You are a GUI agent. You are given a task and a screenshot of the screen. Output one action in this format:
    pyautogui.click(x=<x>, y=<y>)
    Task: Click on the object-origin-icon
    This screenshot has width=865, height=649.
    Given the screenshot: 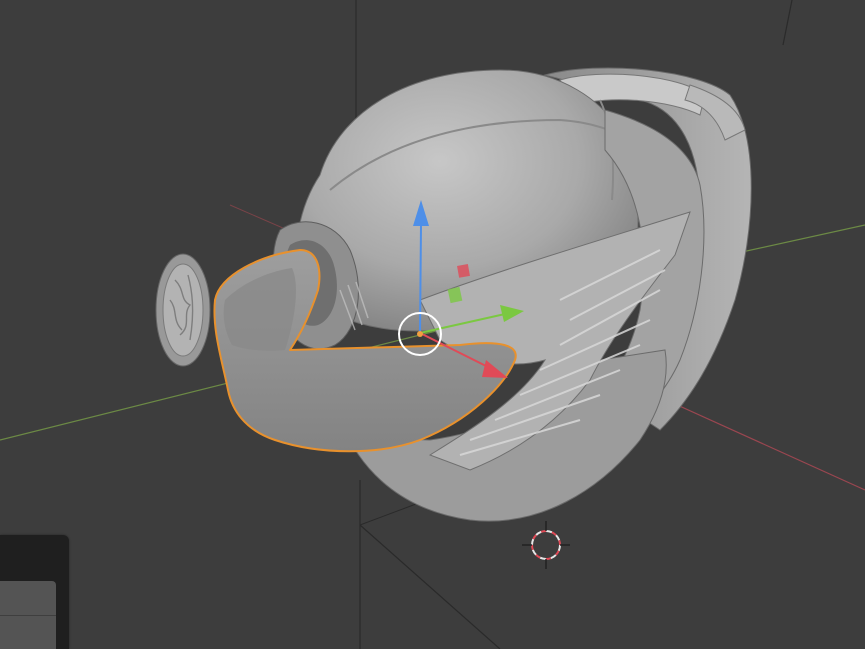 What is the action you would take?
    pyautogui.click(x=420, y=334)
    